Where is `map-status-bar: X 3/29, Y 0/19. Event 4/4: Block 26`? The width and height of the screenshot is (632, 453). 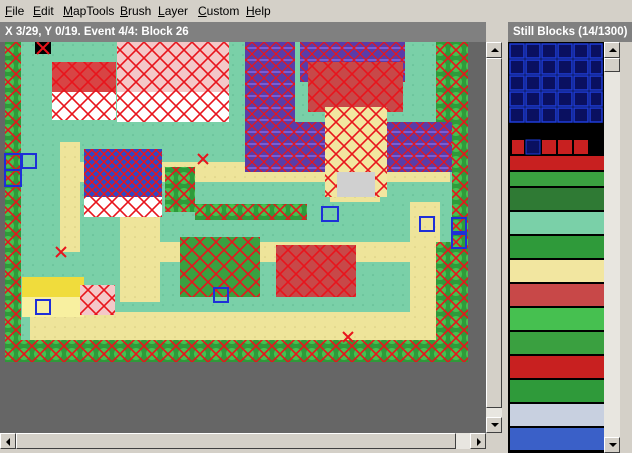
map-status-bar: X 3/29, Y 0/19. Event 4/4: Block 26 is located at coordinates (243, 32).